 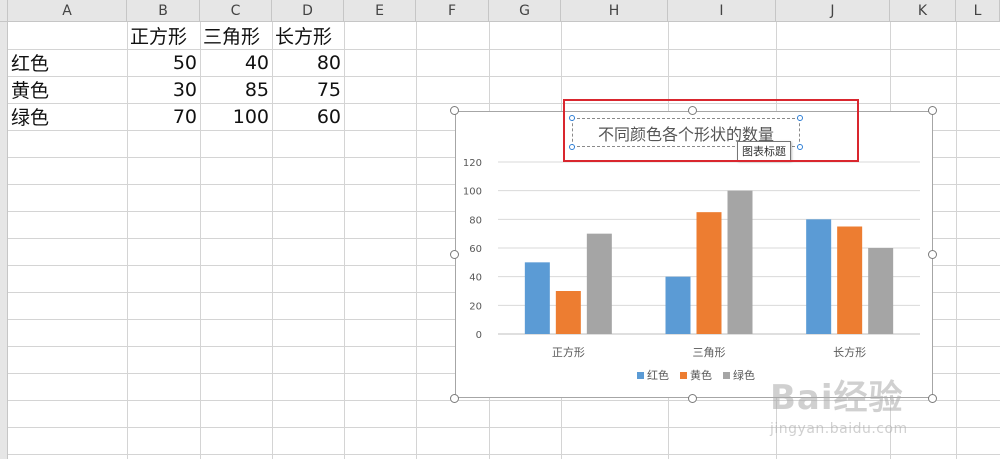 I want to click on column-header-g: G, so click(x=525, y=11).